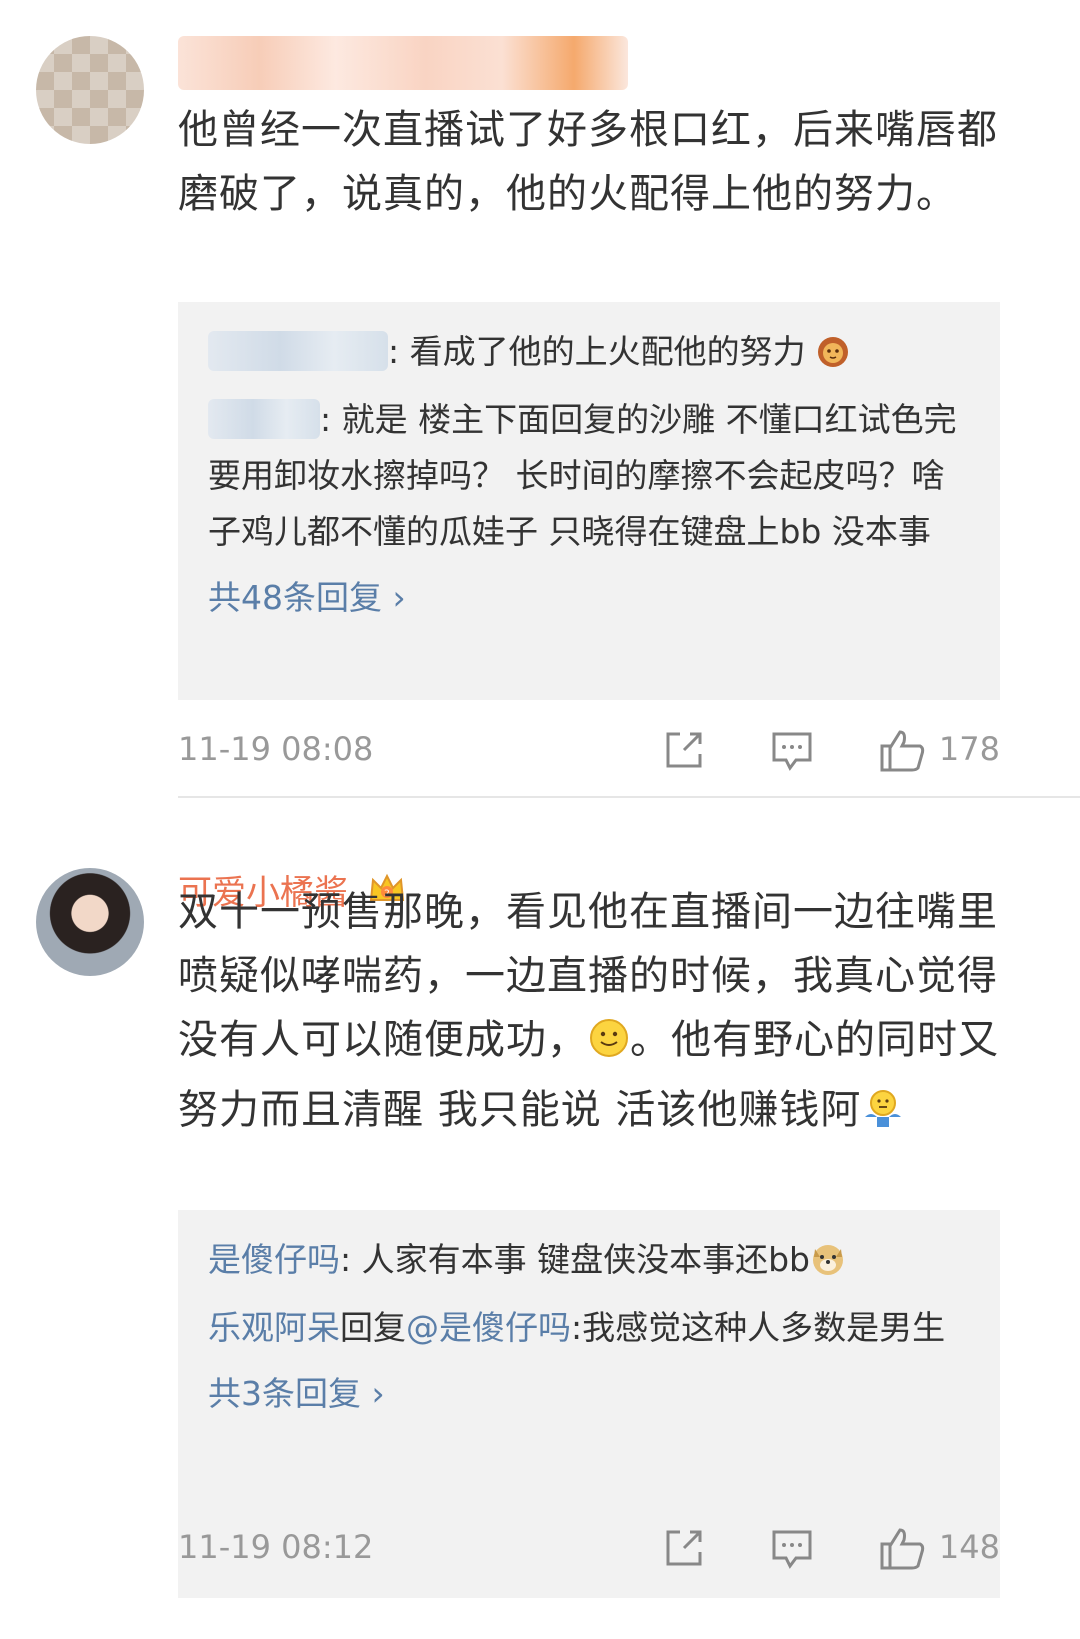  Describe the element at coordinates (589, 1263) in the screenshot. I see `reply-item: 是傻仔吗: 人家有本事 键盘侠没本事还bb` at that location.